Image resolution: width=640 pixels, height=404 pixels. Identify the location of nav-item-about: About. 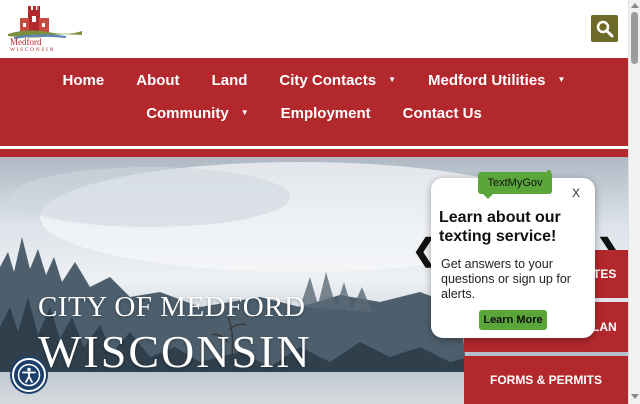
(157, 80).